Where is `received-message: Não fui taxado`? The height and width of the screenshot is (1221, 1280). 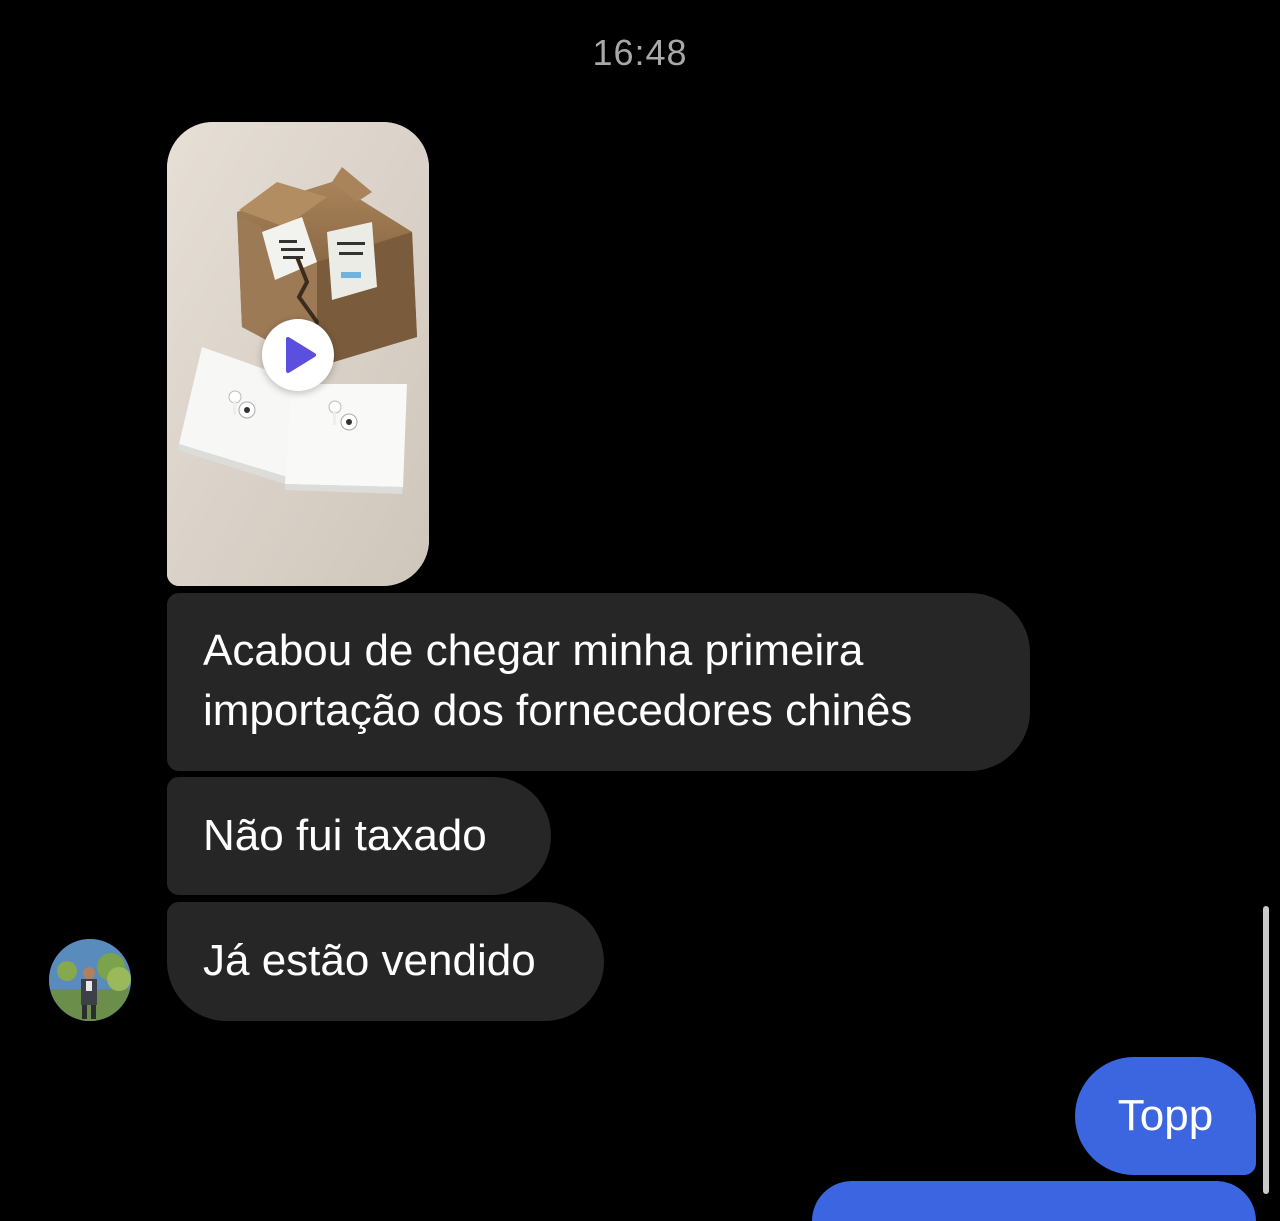
received-message: Não fui taxado is located at coordinates (359, 836).